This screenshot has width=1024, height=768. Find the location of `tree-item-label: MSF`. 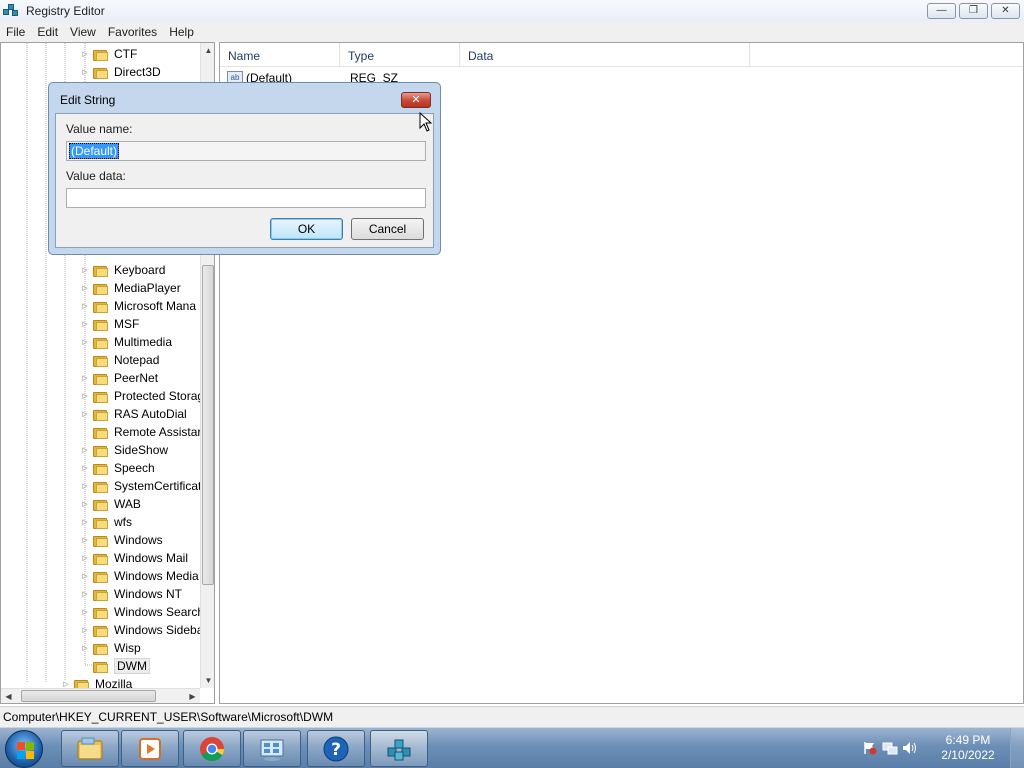

tree-item-label: MSF is located at coordinates (127, 324).